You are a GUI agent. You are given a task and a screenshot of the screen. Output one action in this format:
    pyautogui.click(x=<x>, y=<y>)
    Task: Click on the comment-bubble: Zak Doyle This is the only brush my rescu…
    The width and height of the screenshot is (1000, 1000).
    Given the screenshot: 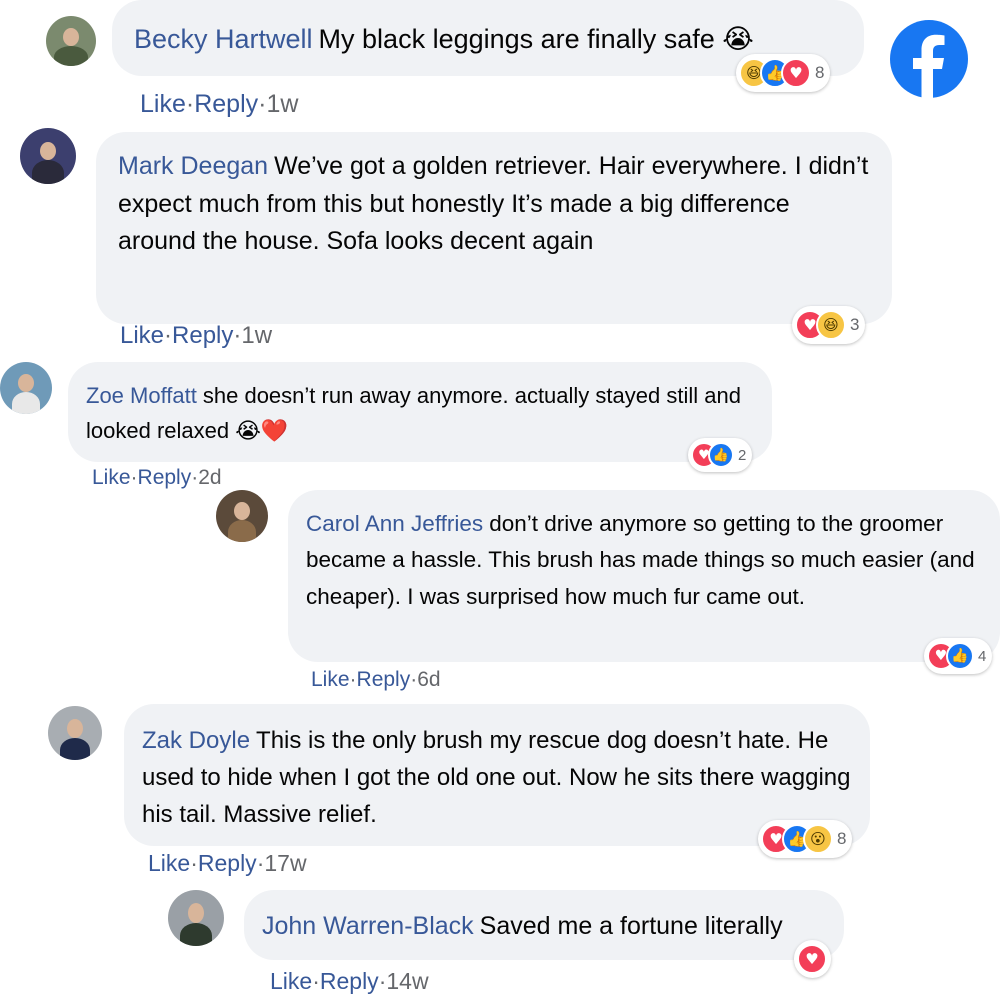 What is the action you would take?
    pyautogui.click(x=497, y=775)
    